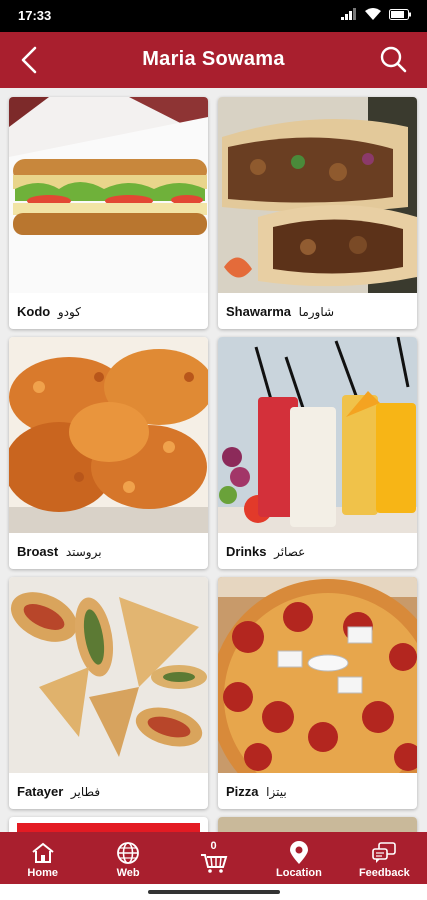 The height and width of the screenshot is (900, 427). I want to click on nav-feedback: Feedback, so click(384, 858).